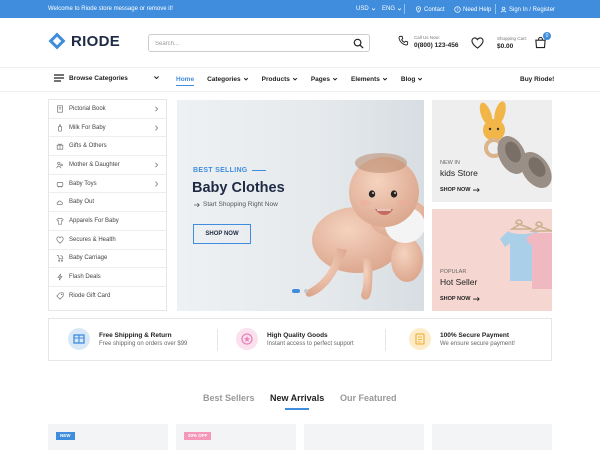 Image resolution: width=600 pixels, height=450 pixels. I want to click on menu-icon, so click(59, 78).